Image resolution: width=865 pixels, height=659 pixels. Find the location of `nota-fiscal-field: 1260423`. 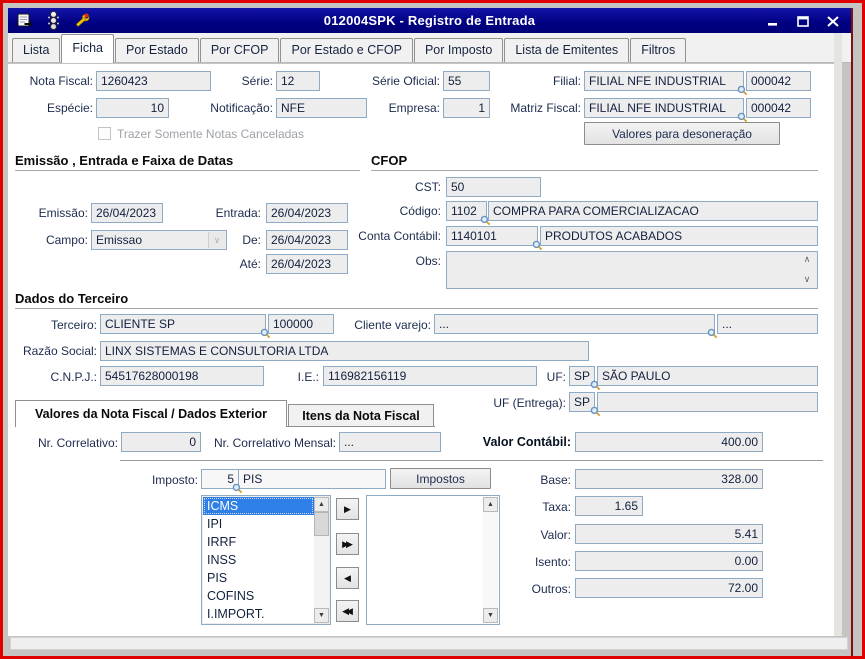

nota-fiscal-field: 1260423 is located at coordinates (153, 81).